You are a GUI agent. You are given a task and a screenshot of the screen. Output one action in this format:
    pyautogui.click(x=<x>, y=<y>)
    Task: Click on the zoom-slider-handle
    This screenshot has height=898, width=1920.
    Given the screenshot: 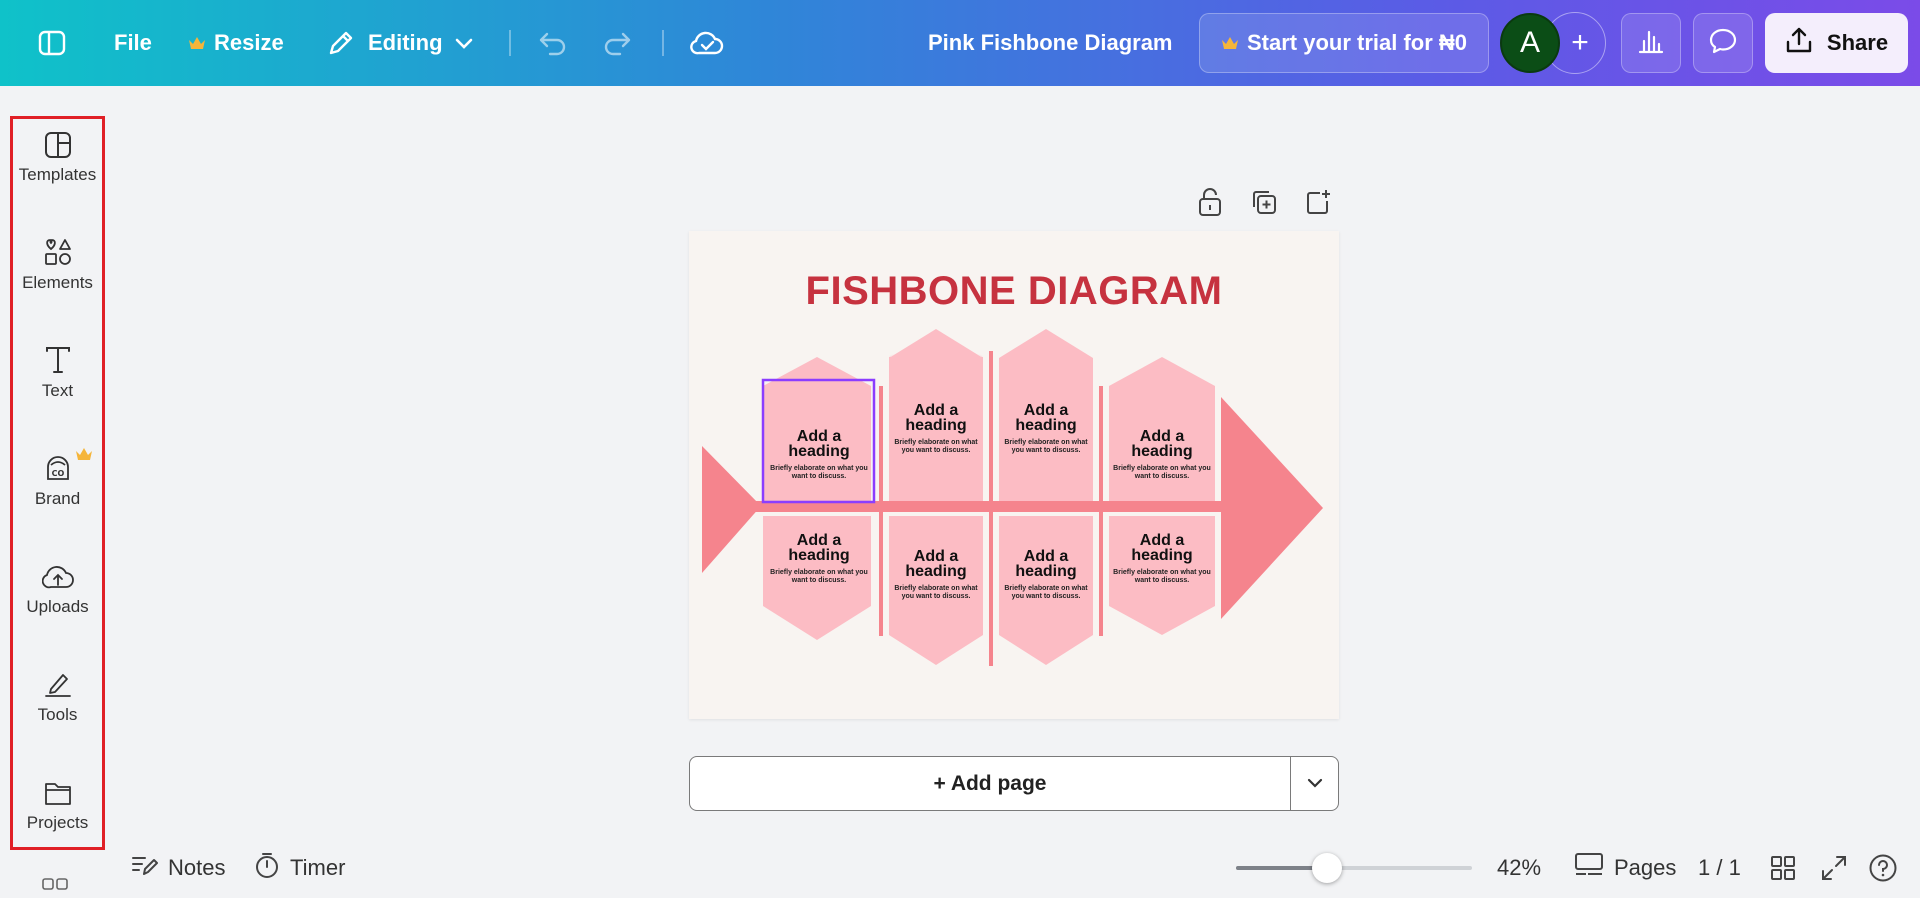 What is the action you would take?
    pyautogui.click(x=1327, y=868)
    